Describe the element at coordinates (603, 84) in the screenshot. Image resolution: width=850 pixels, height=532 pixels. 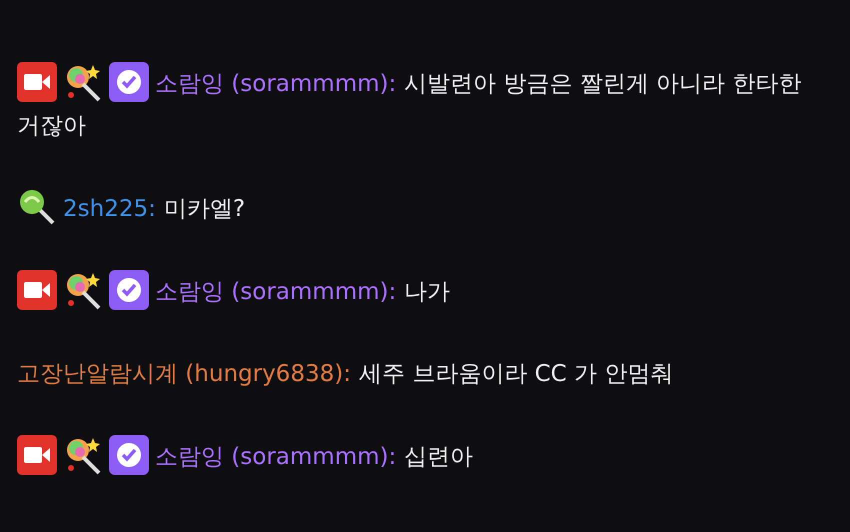
I see `message-text: 시발련아 방금은 짤린게 아니라 한타한` at that location.